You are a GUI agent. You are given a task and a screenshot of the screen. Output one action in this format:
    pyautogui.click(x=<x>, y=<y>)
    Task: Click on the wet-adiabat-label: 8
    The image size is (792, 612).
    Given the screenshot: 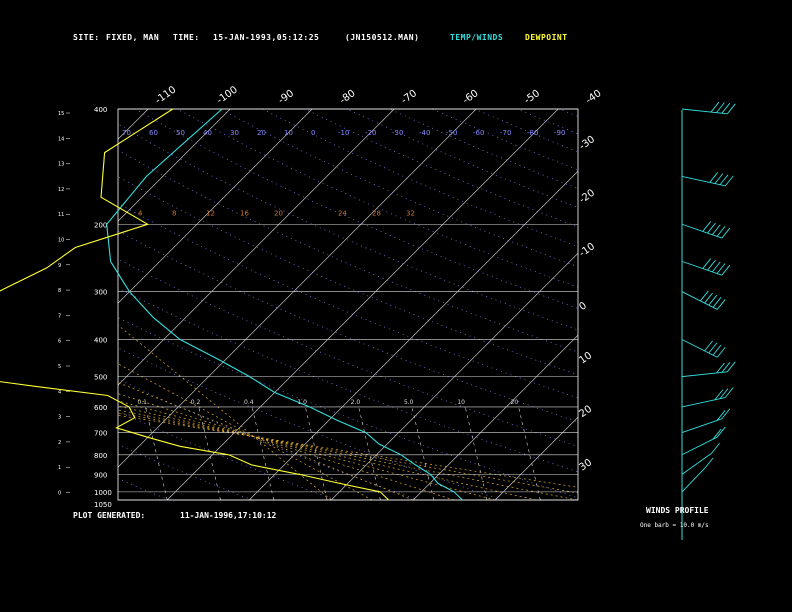 What is the action you would take?
    pyautogui.click(x=174, y=214)
    